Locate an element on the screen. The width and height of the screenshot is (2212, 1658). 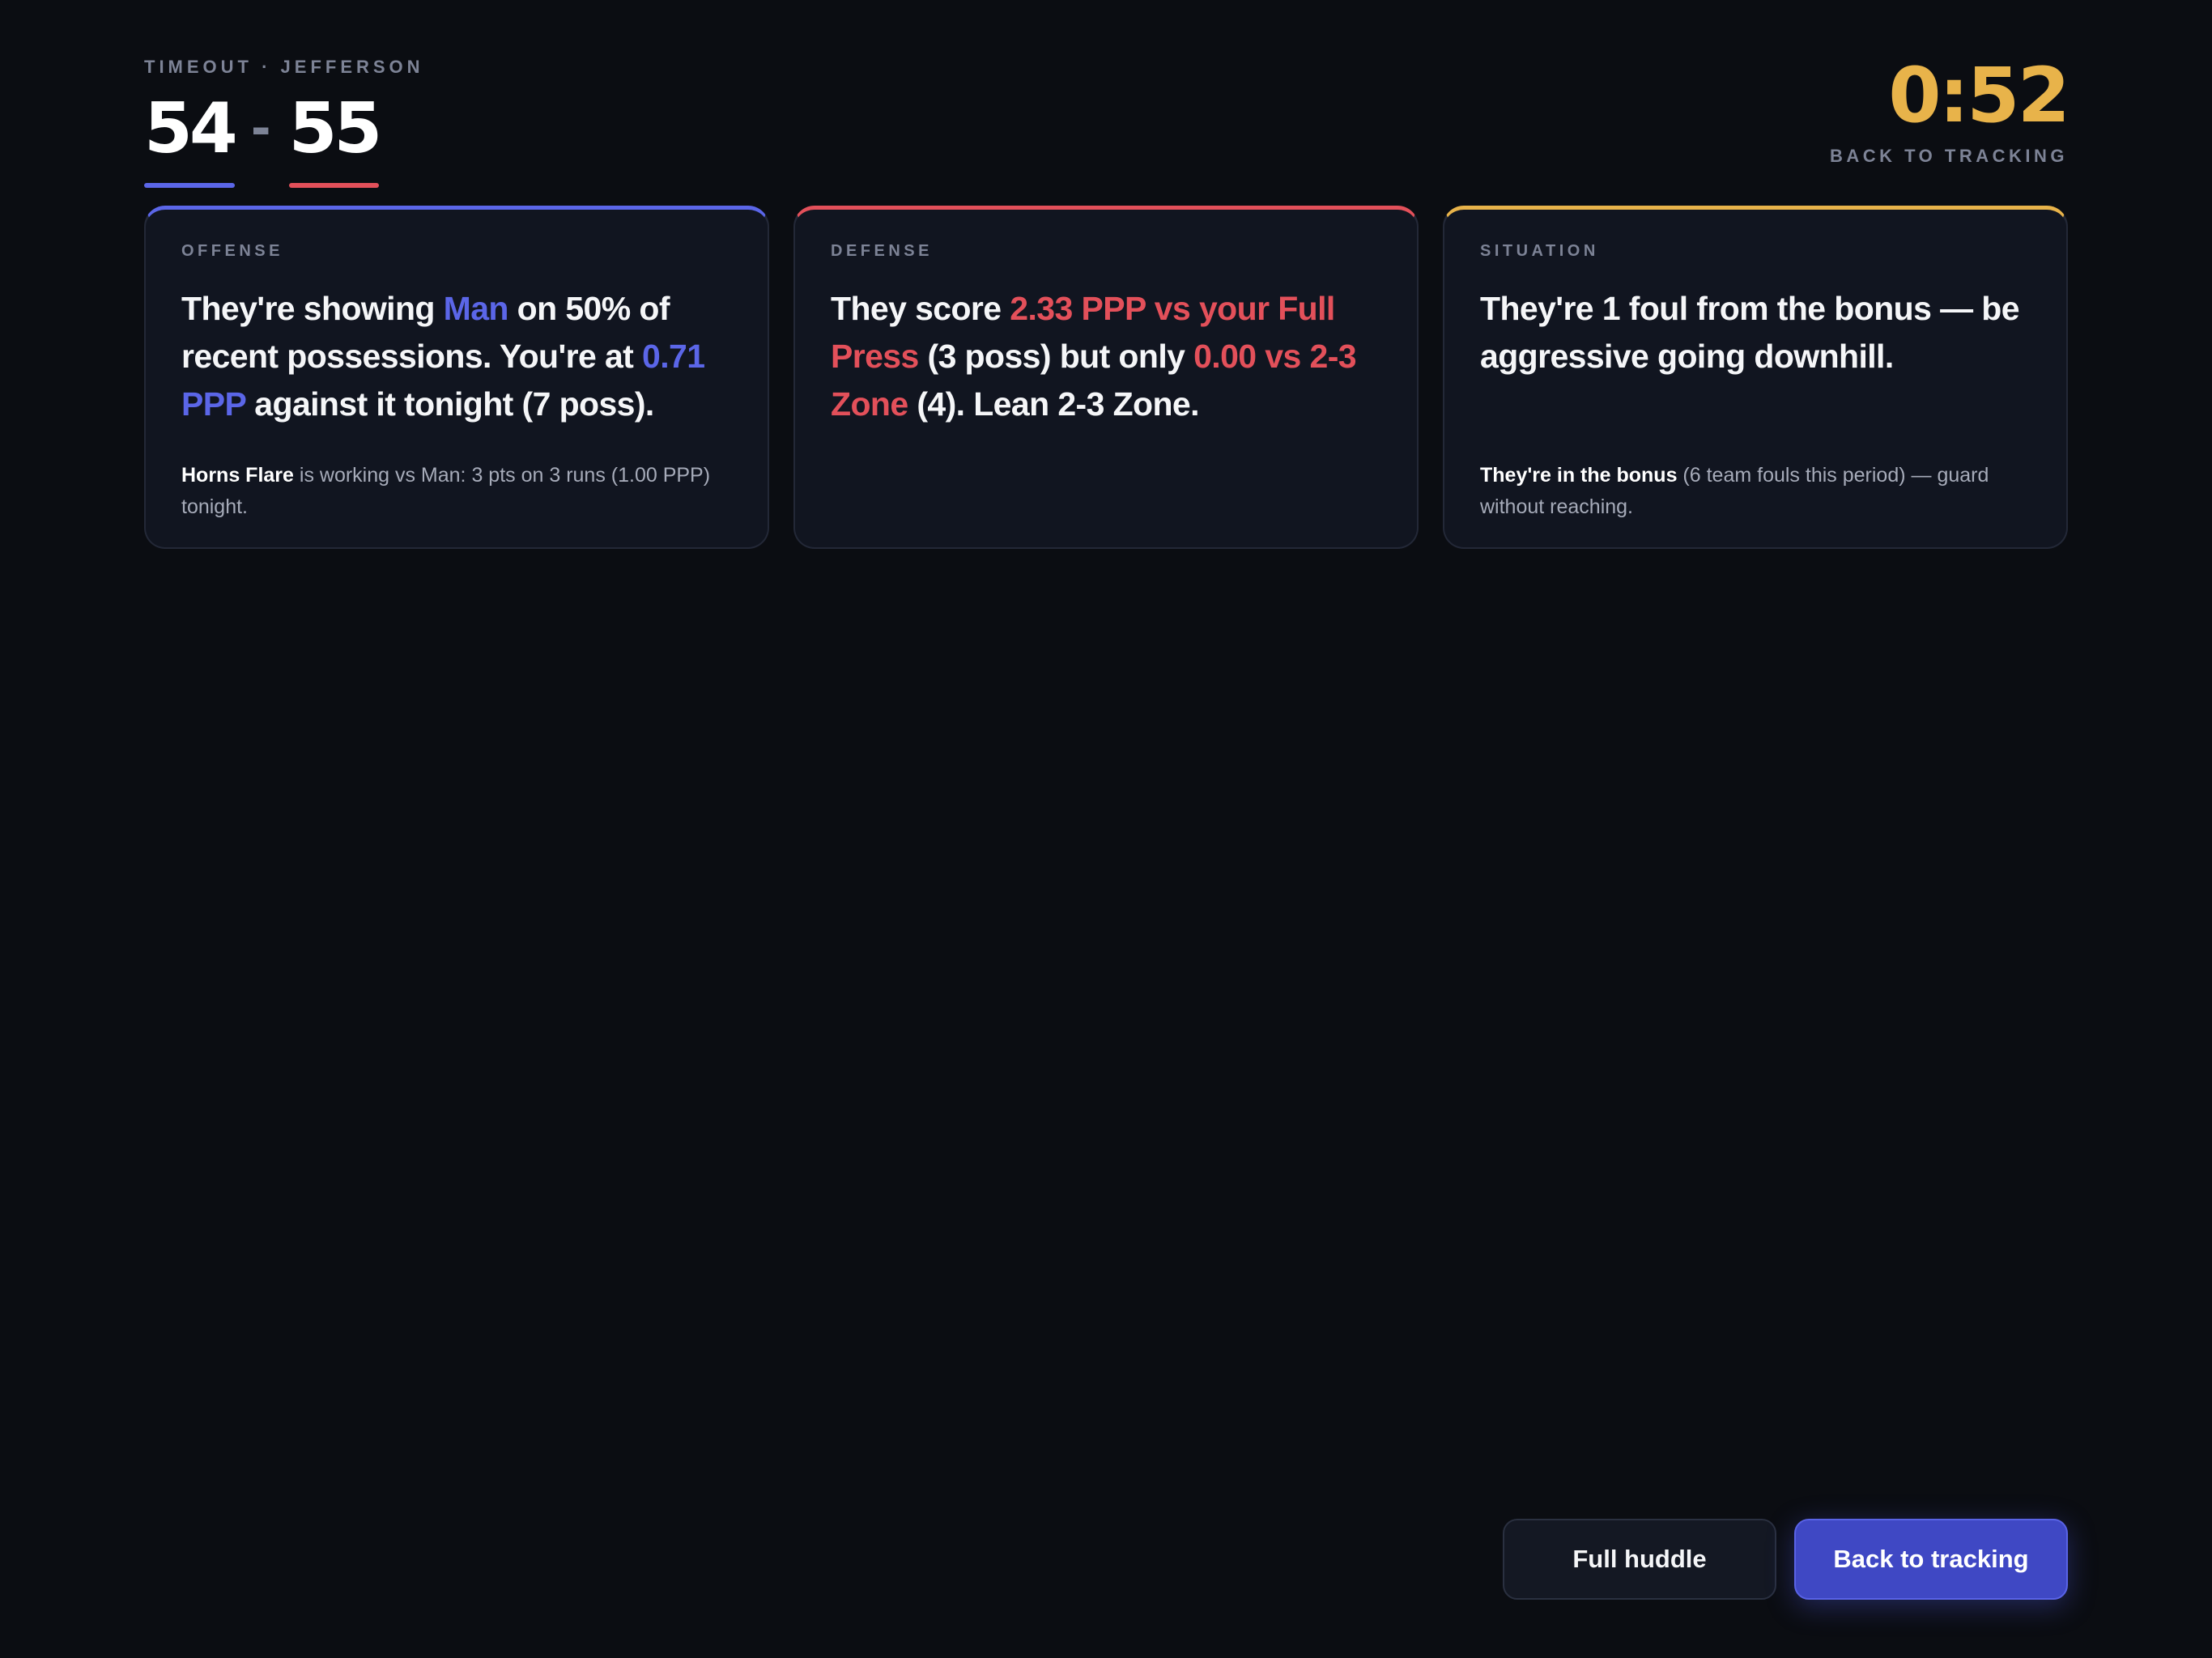
timeout-clock-block: 0:52 BACK TO TRACKING is located at coordinates (1949, 109).